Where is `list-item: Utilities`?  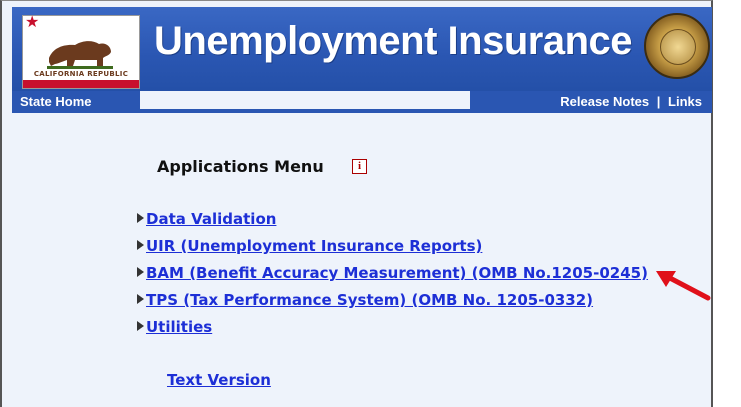
list-item: Utilities is located at coordinates (392, 330).